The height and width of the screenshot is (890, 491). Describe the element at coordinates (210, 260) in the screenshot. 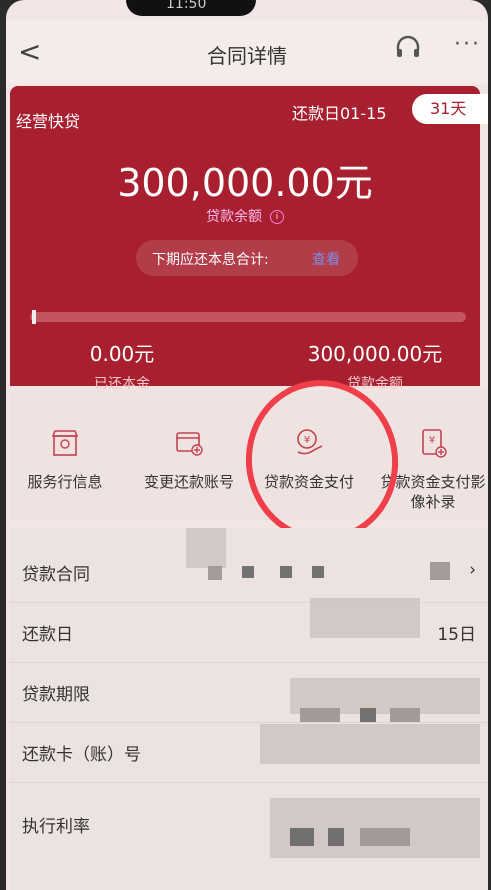

I see `next-payment-label: 下期应还本息合计:` at that location.